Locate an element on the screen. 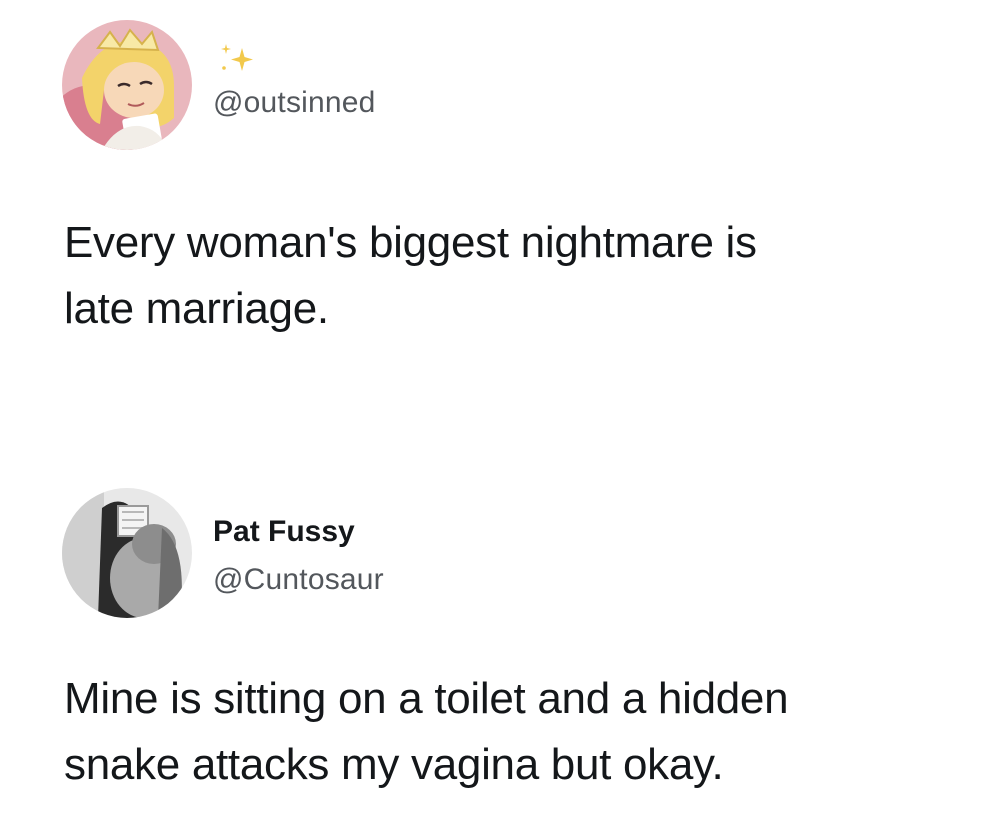 The width and height of the screenshot is (1005, 839). user-handle: @Cuntosaur is located at coordinates (298, 580).